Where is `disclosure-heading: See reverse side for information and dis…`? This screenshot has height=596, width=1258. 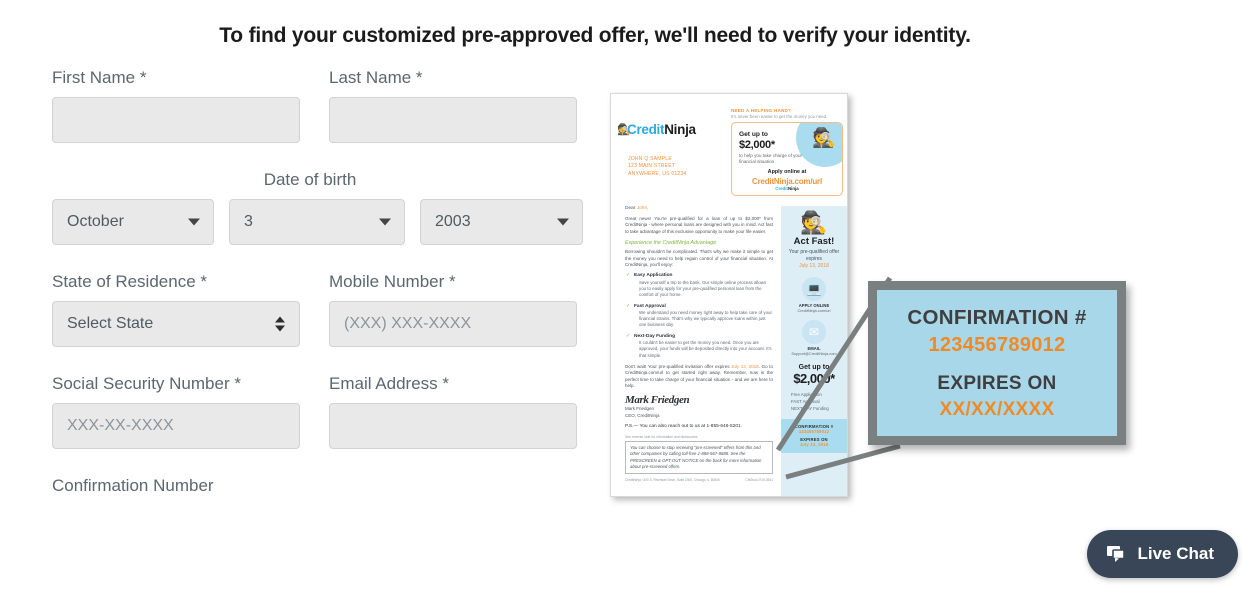
disclosure-heading: See reverse side for information and dis… is located at coordinates (661, 437).